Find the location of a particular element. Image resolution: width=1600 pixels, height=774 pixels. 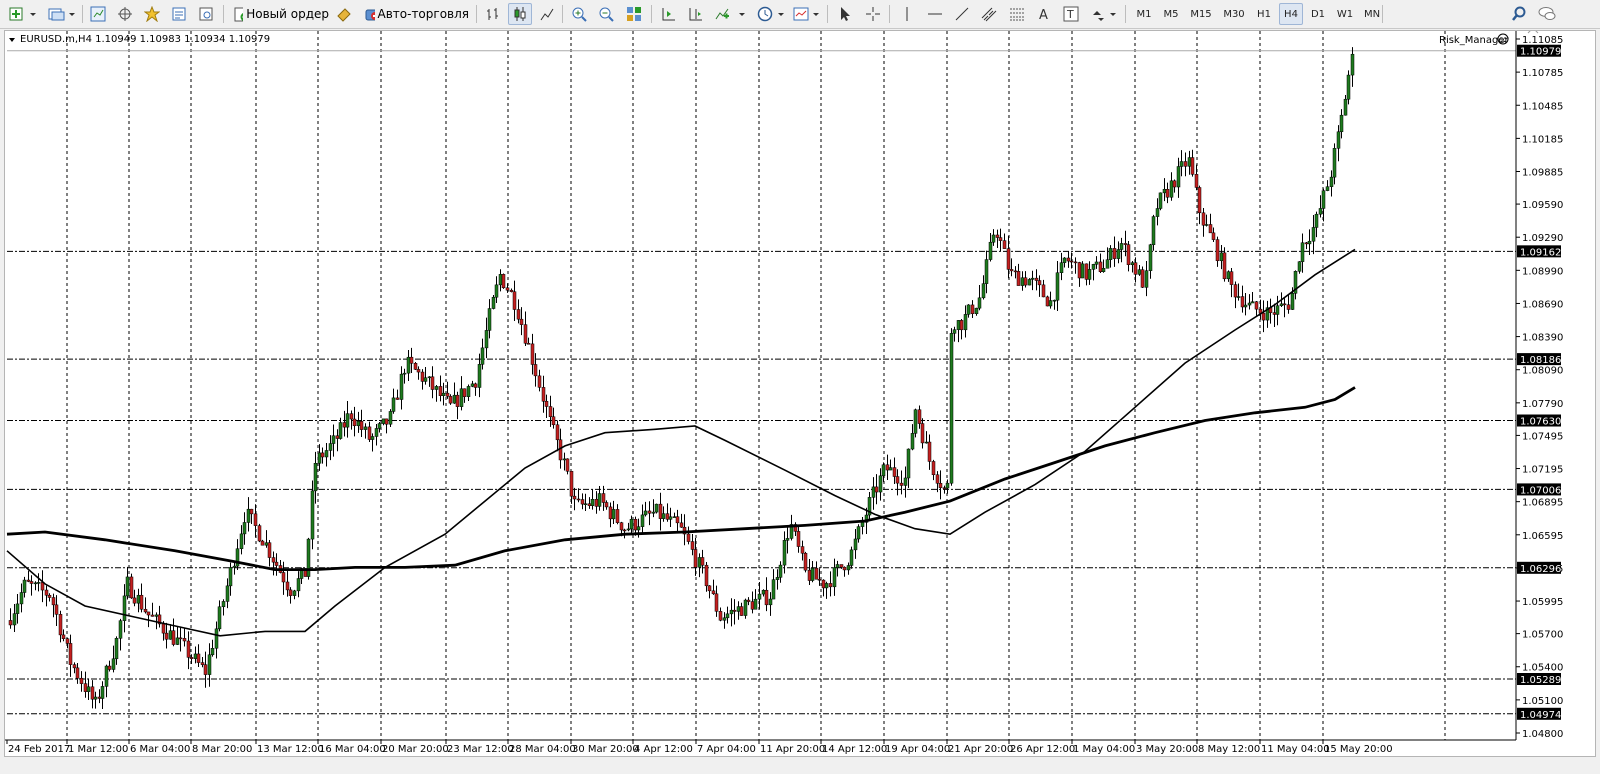

text-label-button: T is located at coordinates (1071, 14).